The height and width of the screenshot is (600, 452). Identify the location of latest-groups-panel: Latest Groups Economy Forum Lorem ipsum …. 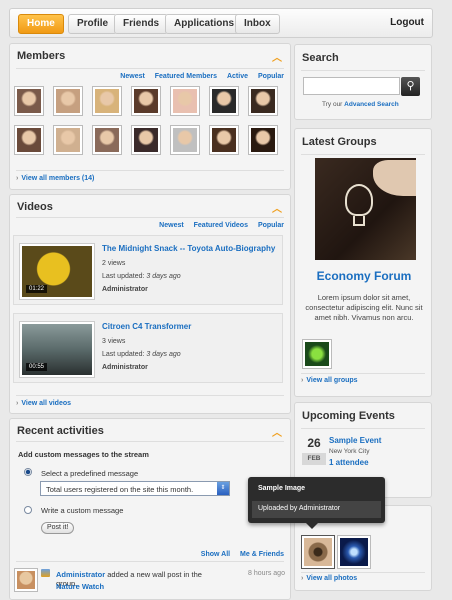
(363, 262).